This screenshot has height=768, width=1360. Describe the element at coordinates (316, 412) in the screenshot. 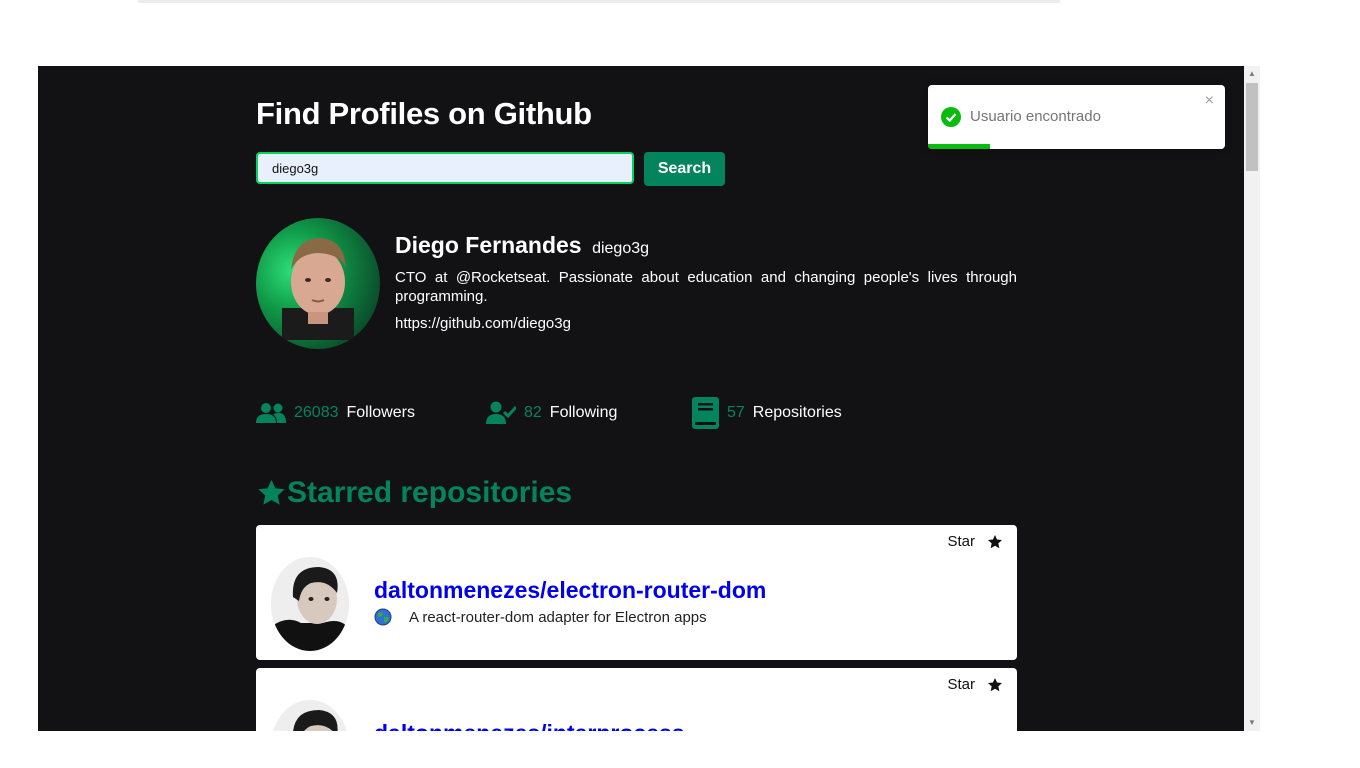

I see `followers-count: 26083` at that location.